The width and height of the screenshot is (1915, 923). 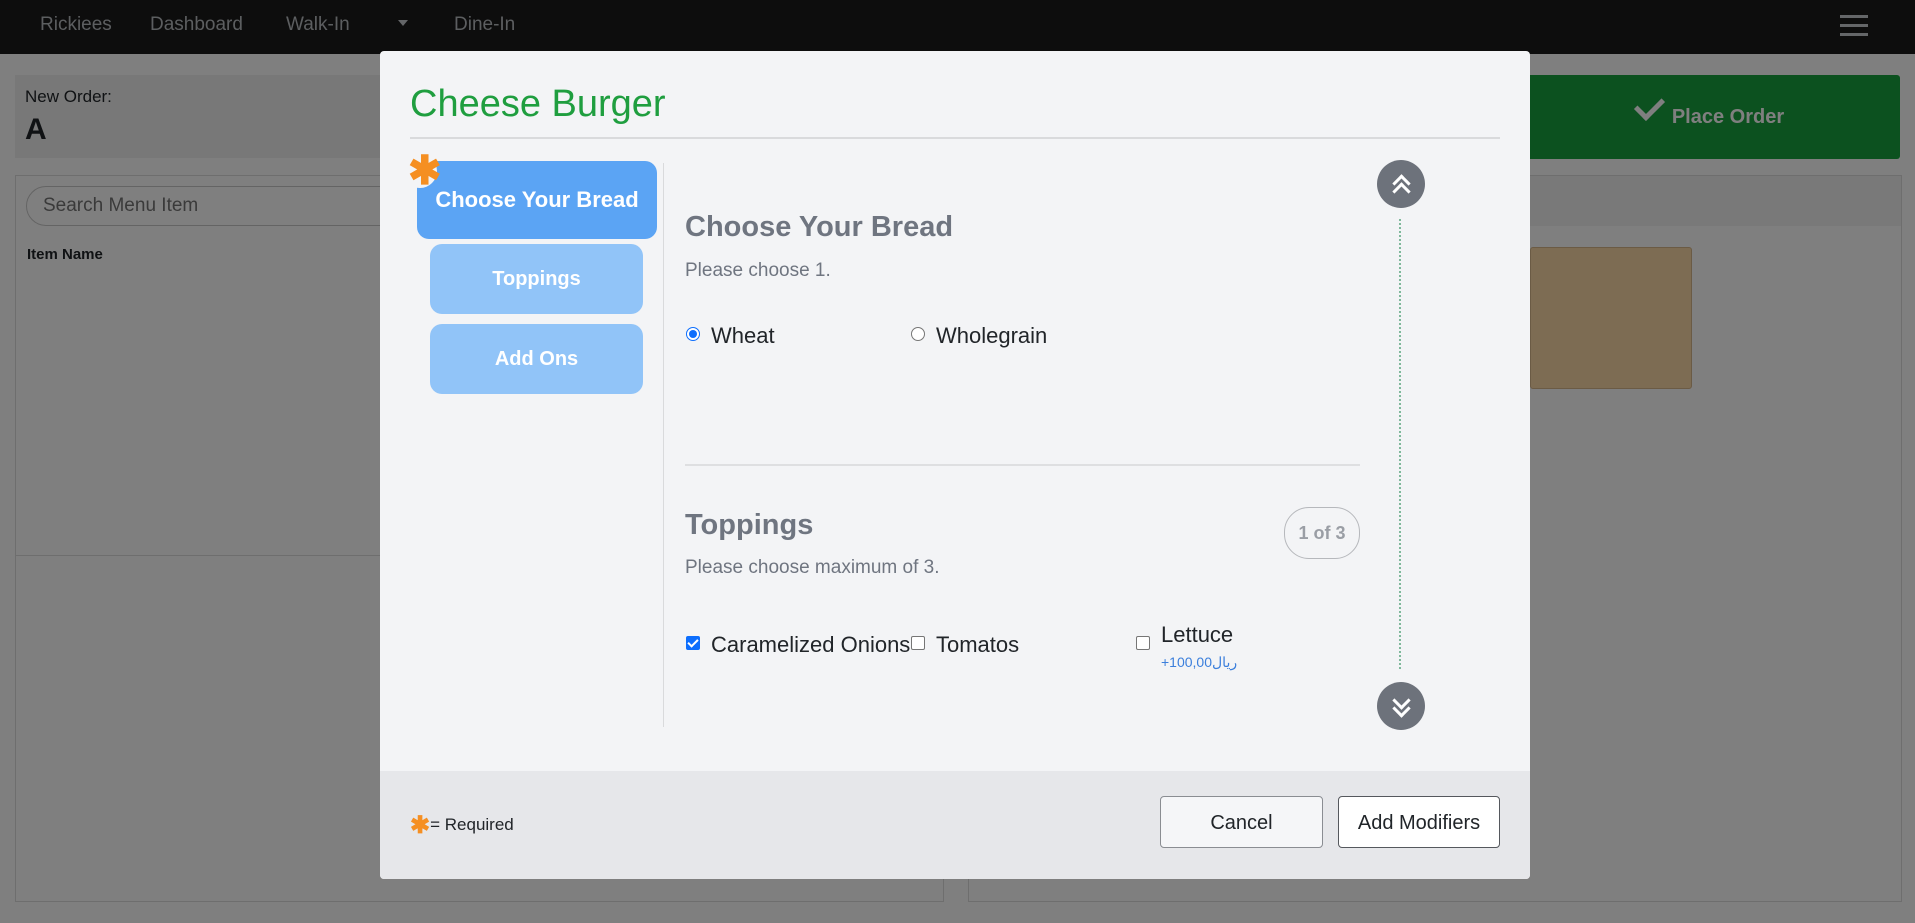 I want to click on required-note-text: = Required, so click(x=472, y=824).